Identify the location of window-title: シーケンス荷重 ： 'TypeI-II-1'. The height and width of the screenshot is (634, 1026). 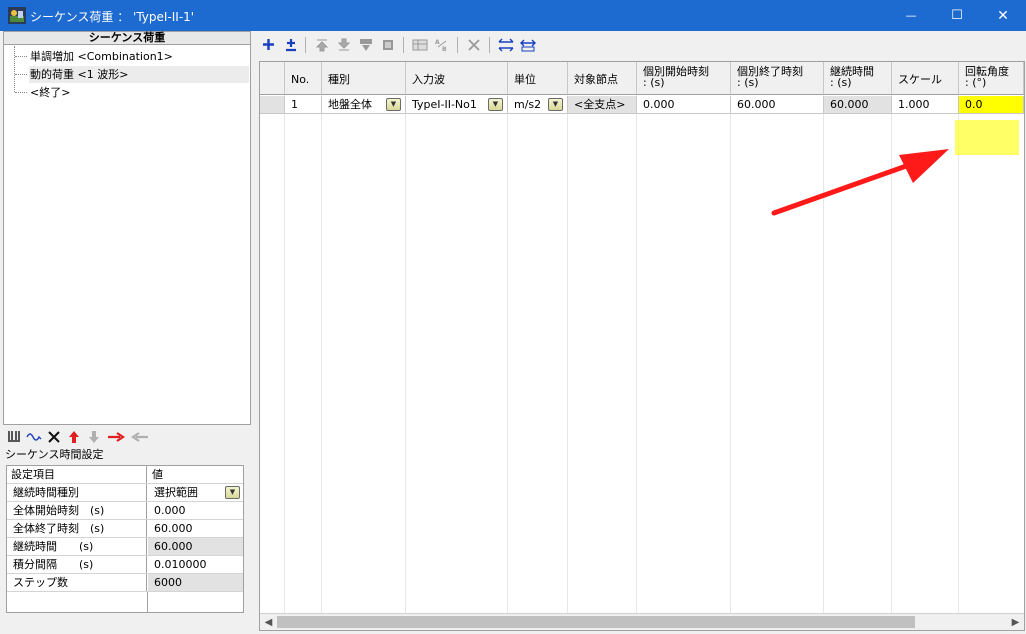
(112, 17).